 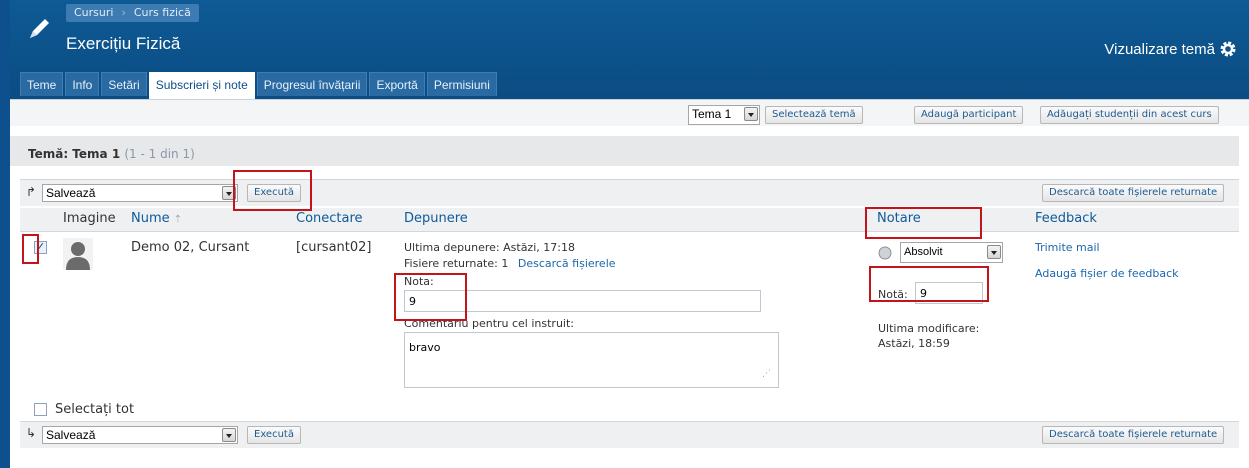 What do you see at coordinates (814, 115) in the screenshot?
I see `select-theme-button: Selectează temă` at bounding box center [814, 115].